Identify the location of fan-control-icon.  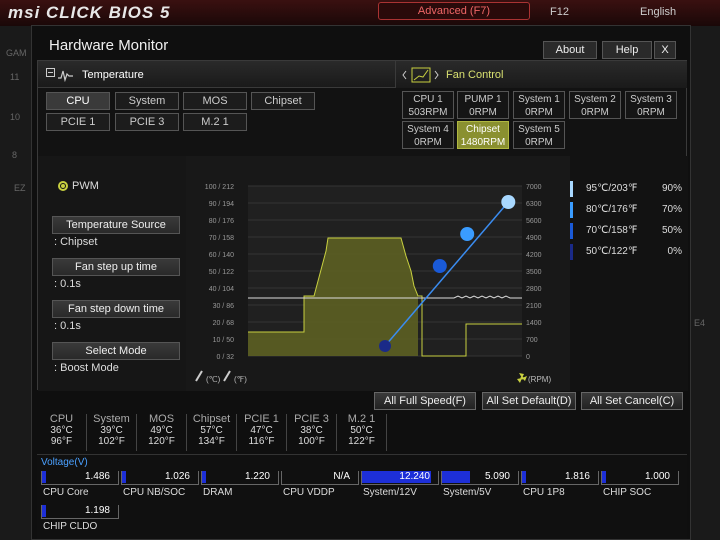
(420, 75).